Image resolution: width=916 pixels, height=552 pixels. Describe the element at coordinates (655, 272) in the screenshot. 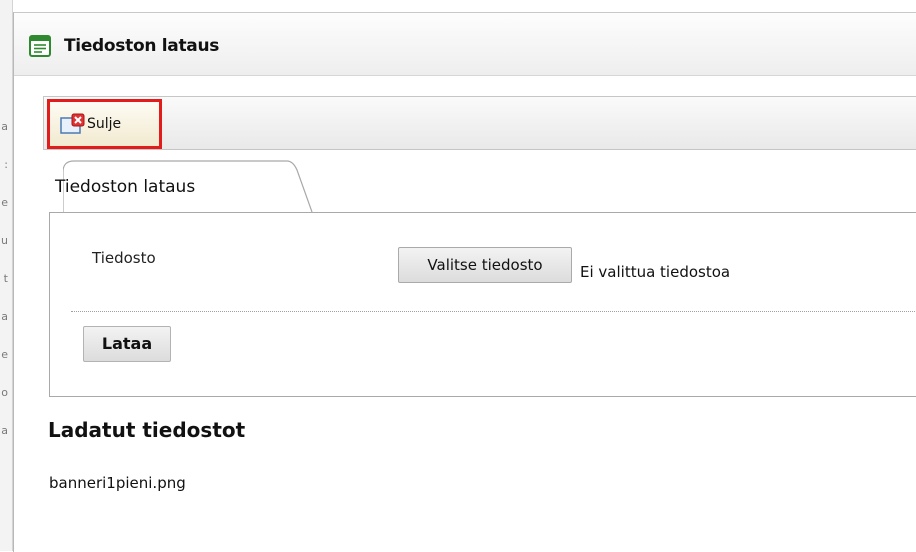

I see `no-file-chosen-text: Ei valittua tiedostoa` at that location.